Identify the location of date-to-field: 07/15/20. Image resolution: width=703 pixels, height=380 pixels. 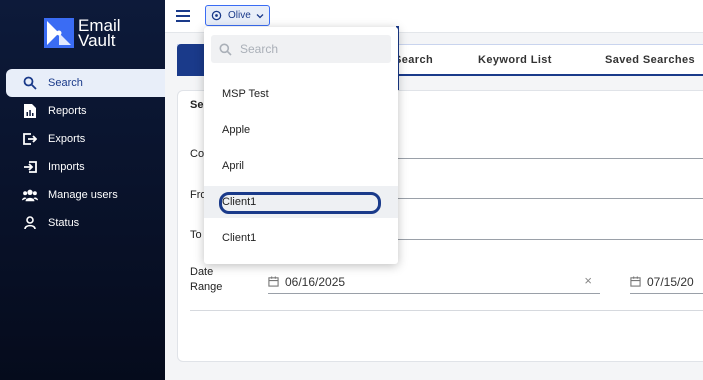
(666, 282).